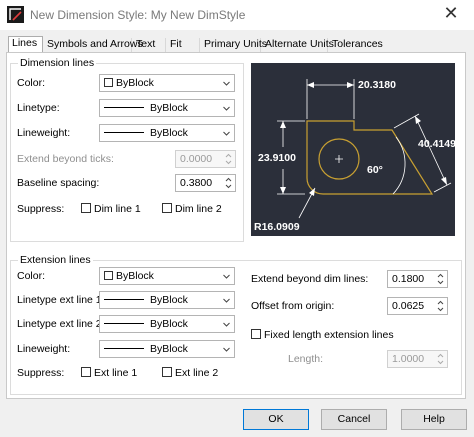 The height and width of the screenshot is (437, 474). Describe the element at coordinates (370, 157) in the screenshot. I see `part-outline` at that location.